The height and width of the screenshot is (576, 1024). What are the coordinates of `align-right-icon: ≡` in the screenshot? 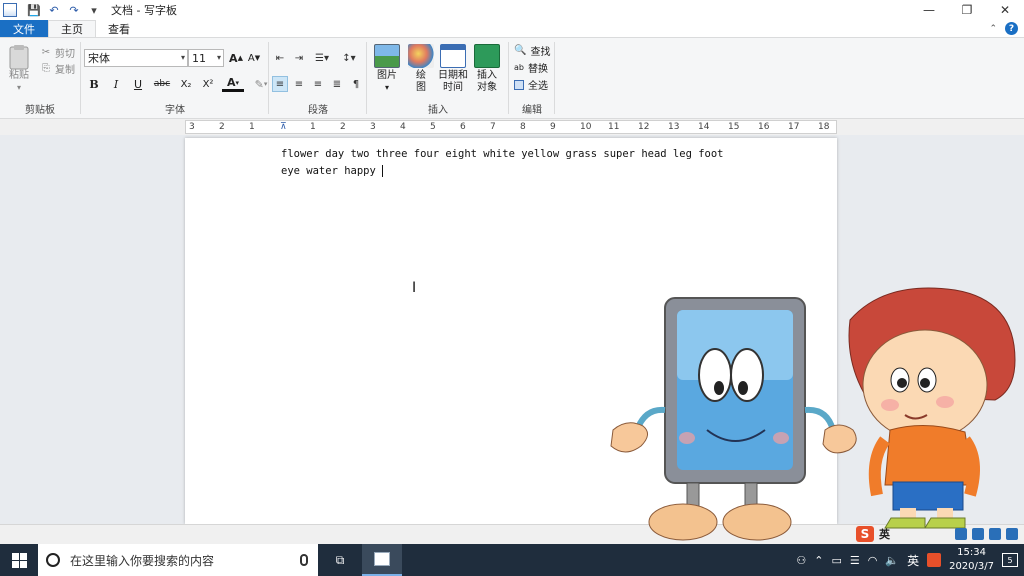 It's located at (318, 84).